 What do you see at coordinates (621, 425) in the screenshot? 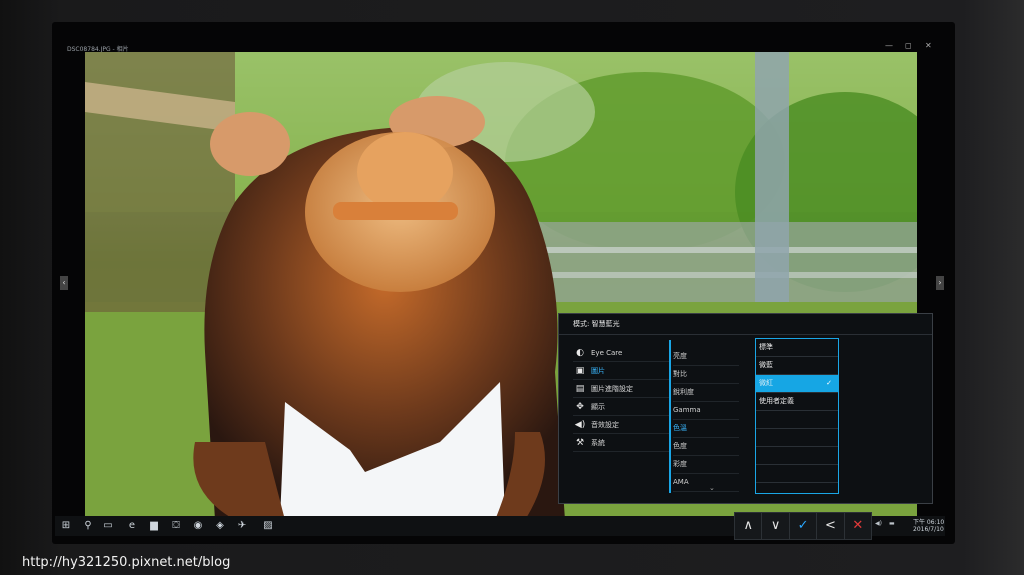
I see `osd-menu-audio: ◀) 音效設定` at bounding box center [621, 425].